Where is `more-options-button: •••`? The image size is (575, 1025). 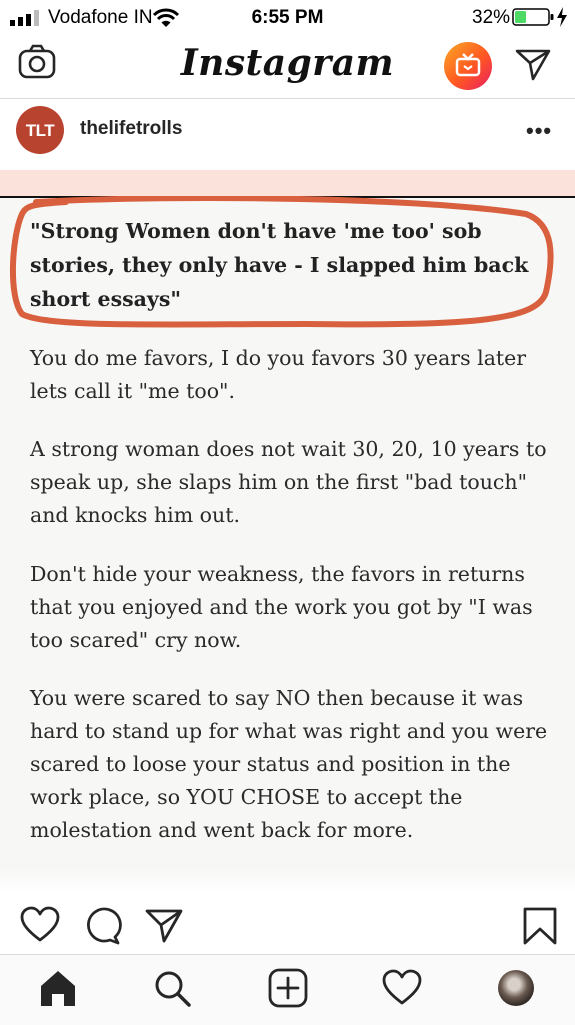 more-options-button: ••• is located at coordinates (539, 131).